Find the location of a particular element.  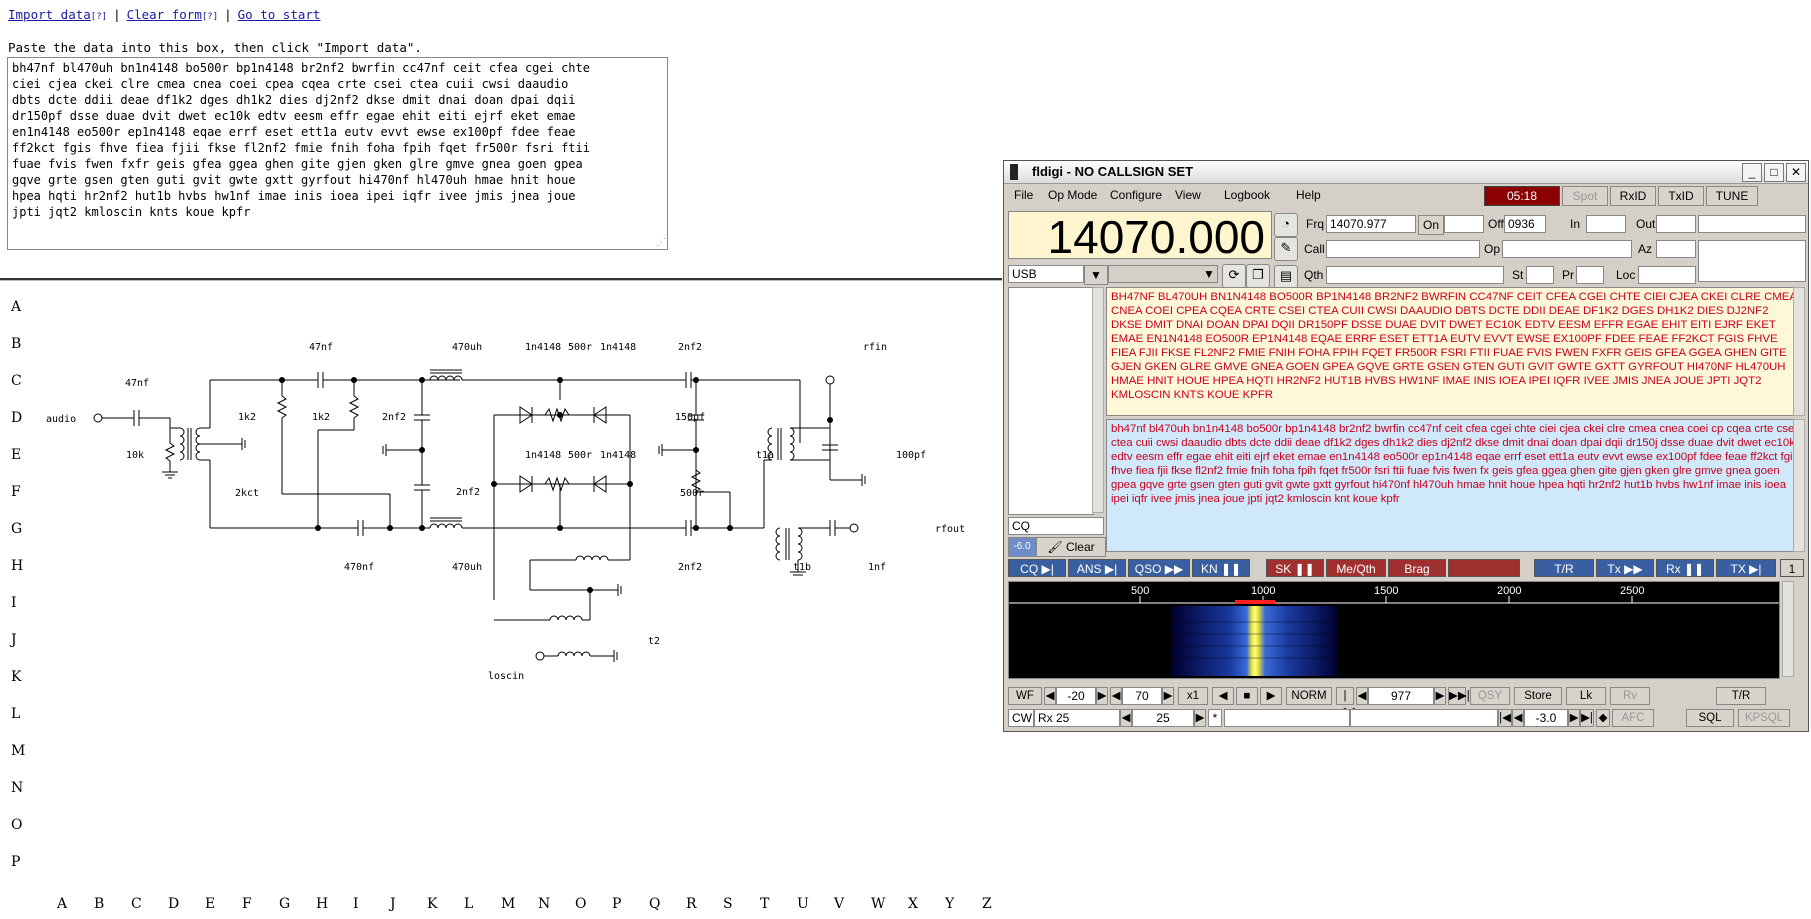

wf-freq-field: 977 is located at coordinates (1401, 696).